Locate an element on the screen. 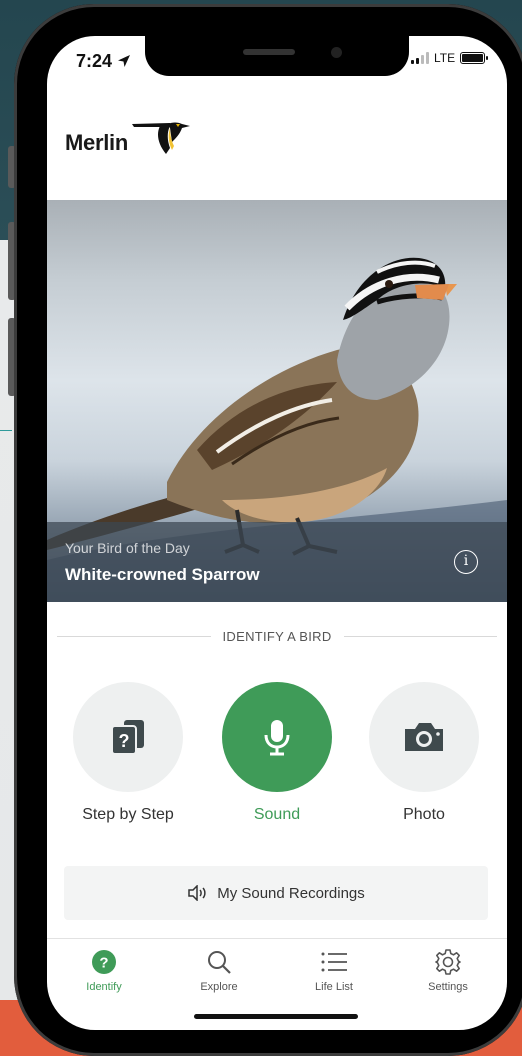 This screenshot has height=1056, width=522. status-time: 7:24 is located at coordinates (103, 61).